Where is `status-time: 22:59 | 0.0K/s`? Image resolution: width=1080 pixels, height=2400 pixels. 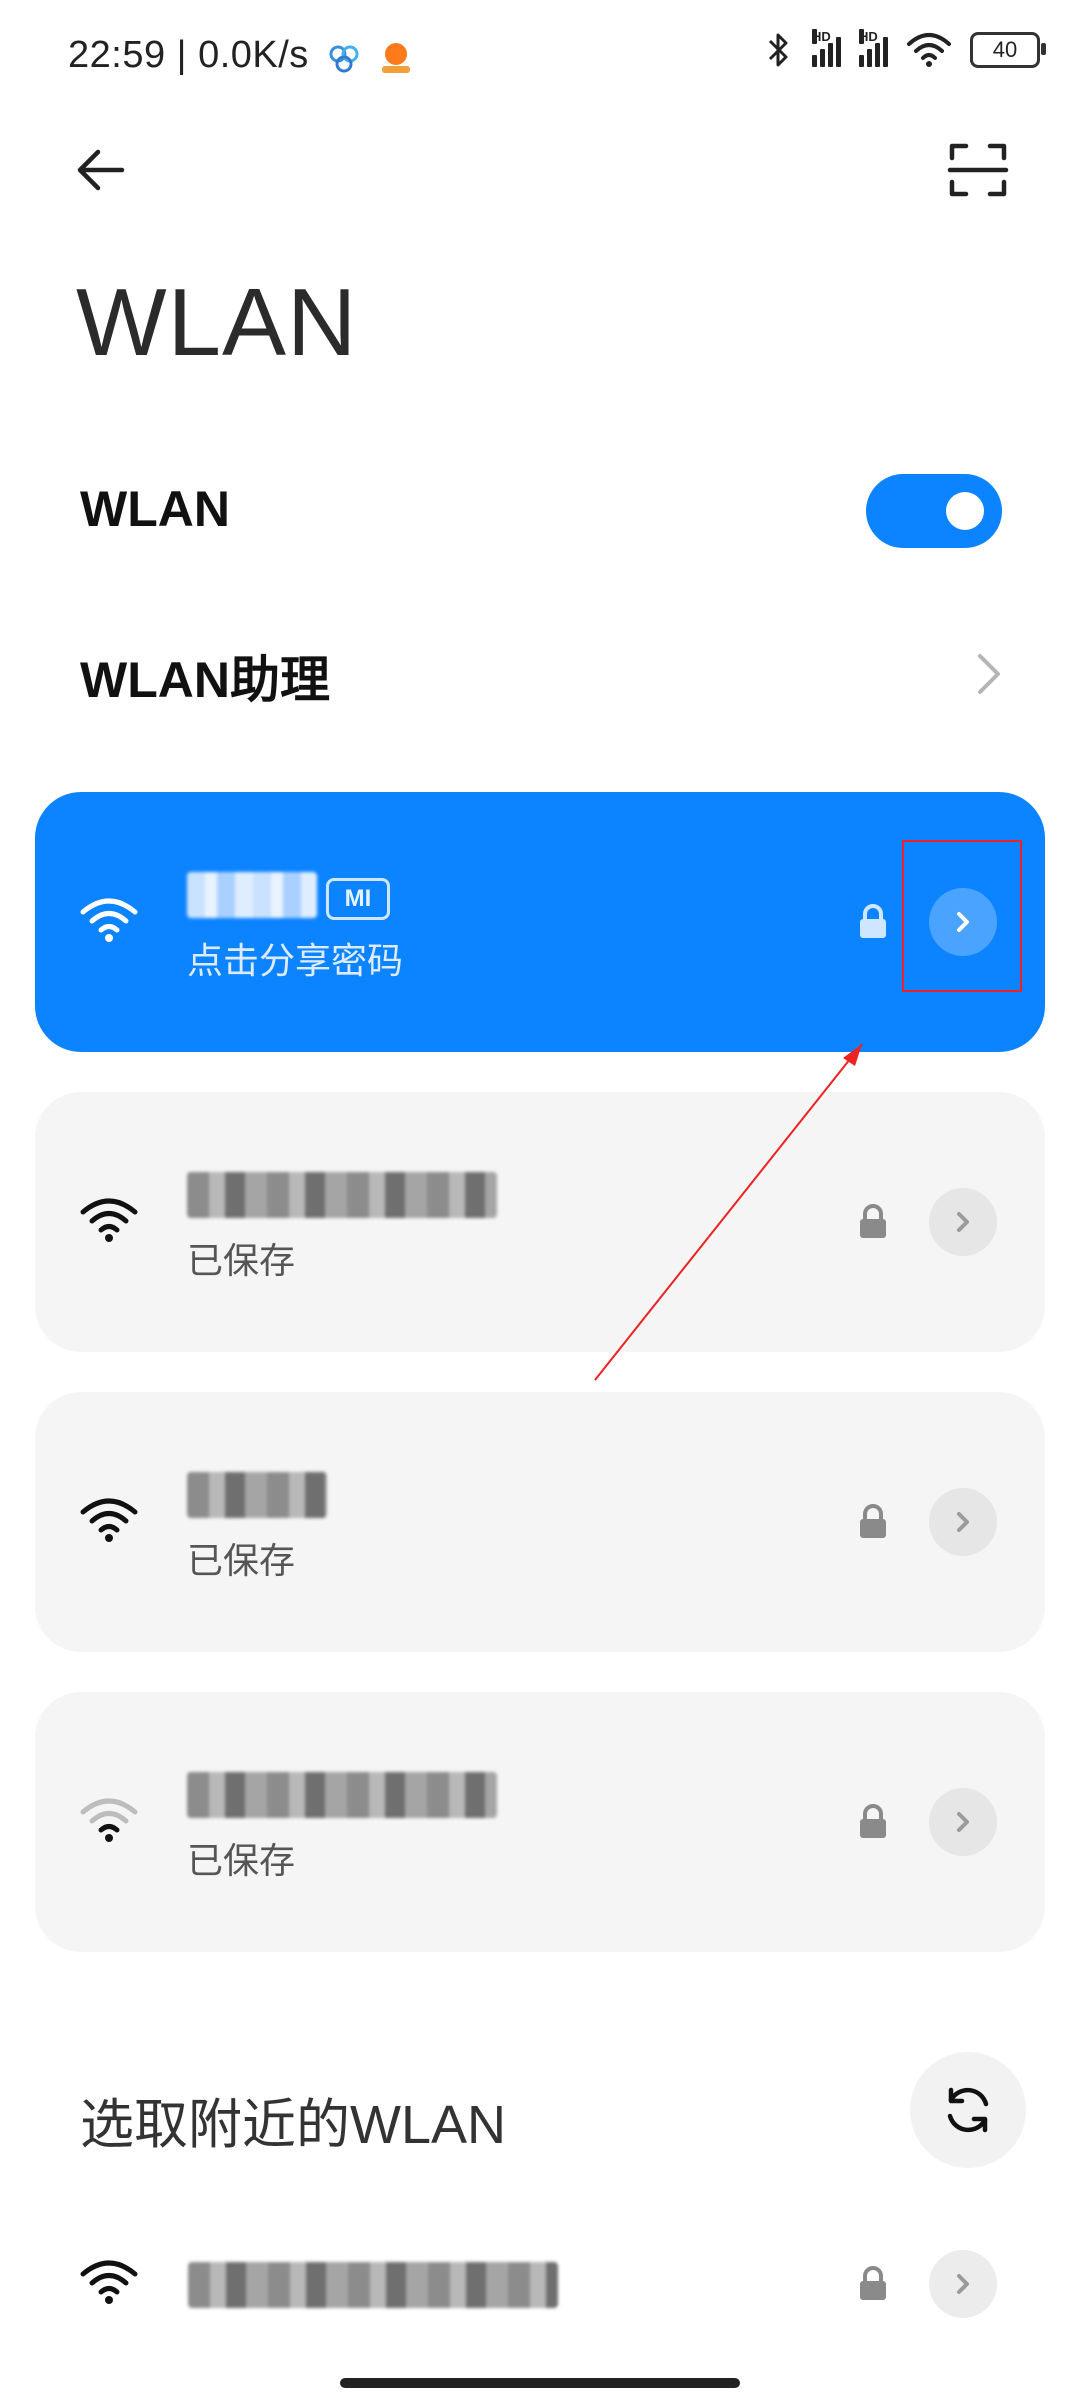
status-time: 22:59 | 0.0K/s is located at coordinates (188, 55).